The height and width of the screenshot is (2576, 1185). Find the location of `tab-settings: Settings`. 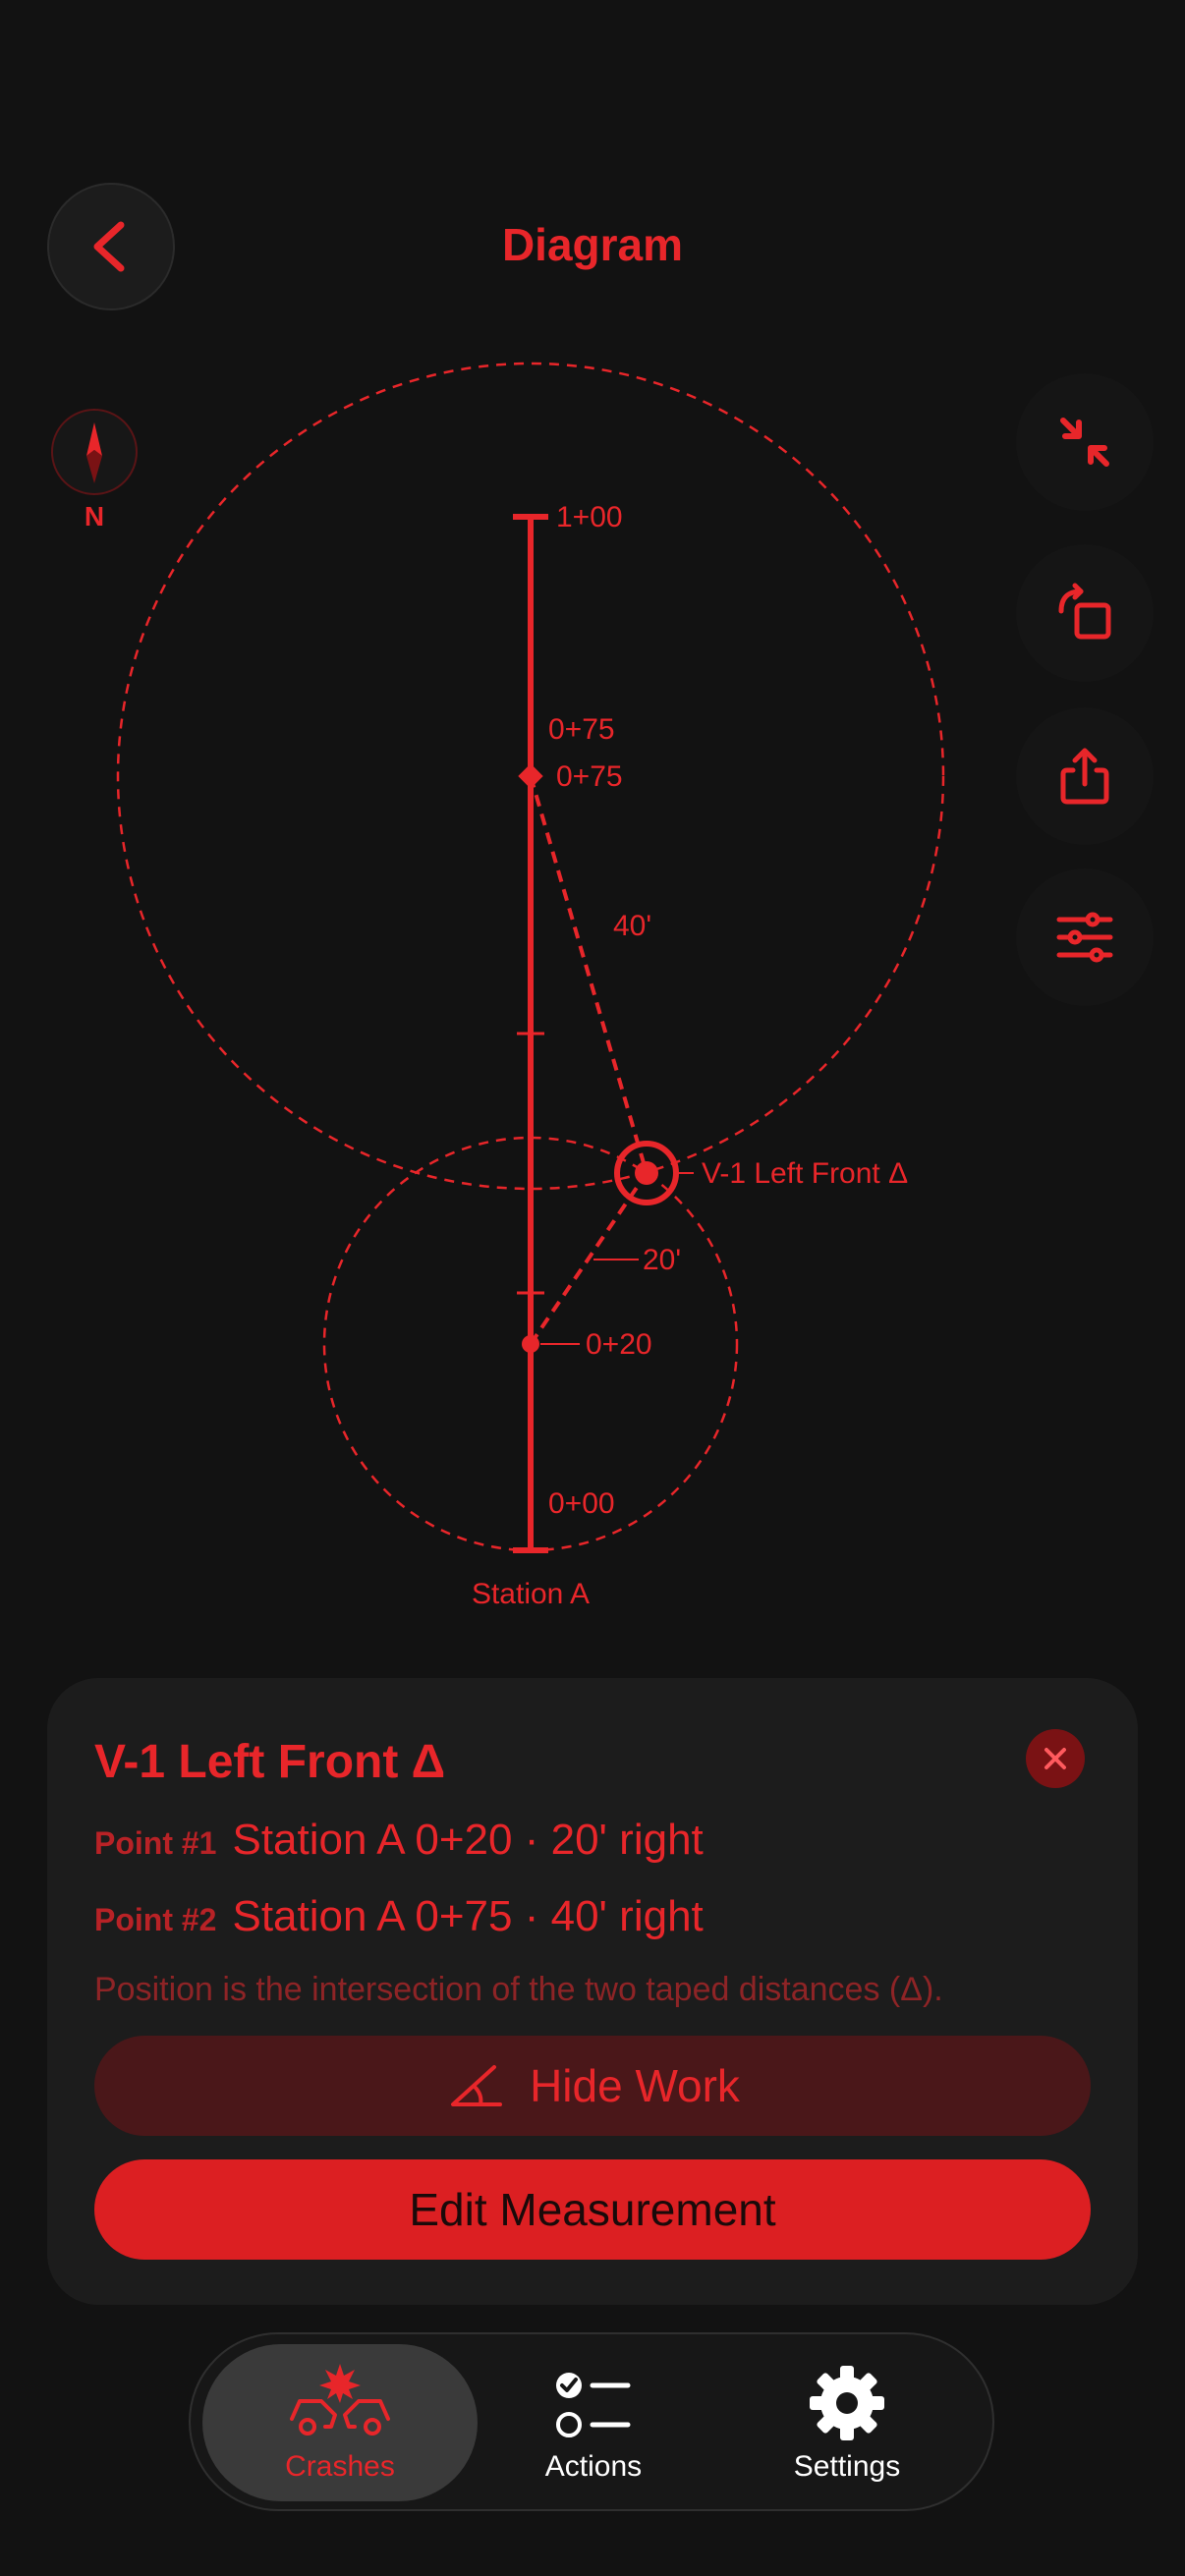

tab-settings: Settings is located at coordinates (847, 2422).